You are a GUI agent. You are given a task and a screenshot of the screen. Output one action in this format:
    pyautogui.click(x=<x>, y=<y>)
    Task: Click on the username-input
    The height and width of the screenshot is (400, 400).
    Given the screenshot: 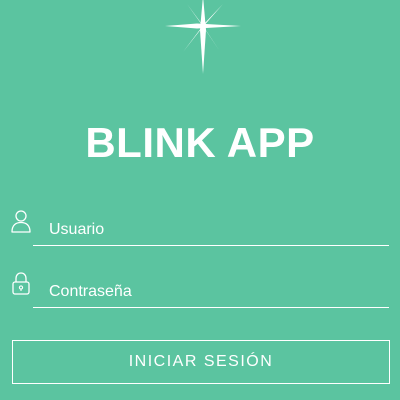 What is the action you would take?
    pyautogui.click(x=211, y=230)
    